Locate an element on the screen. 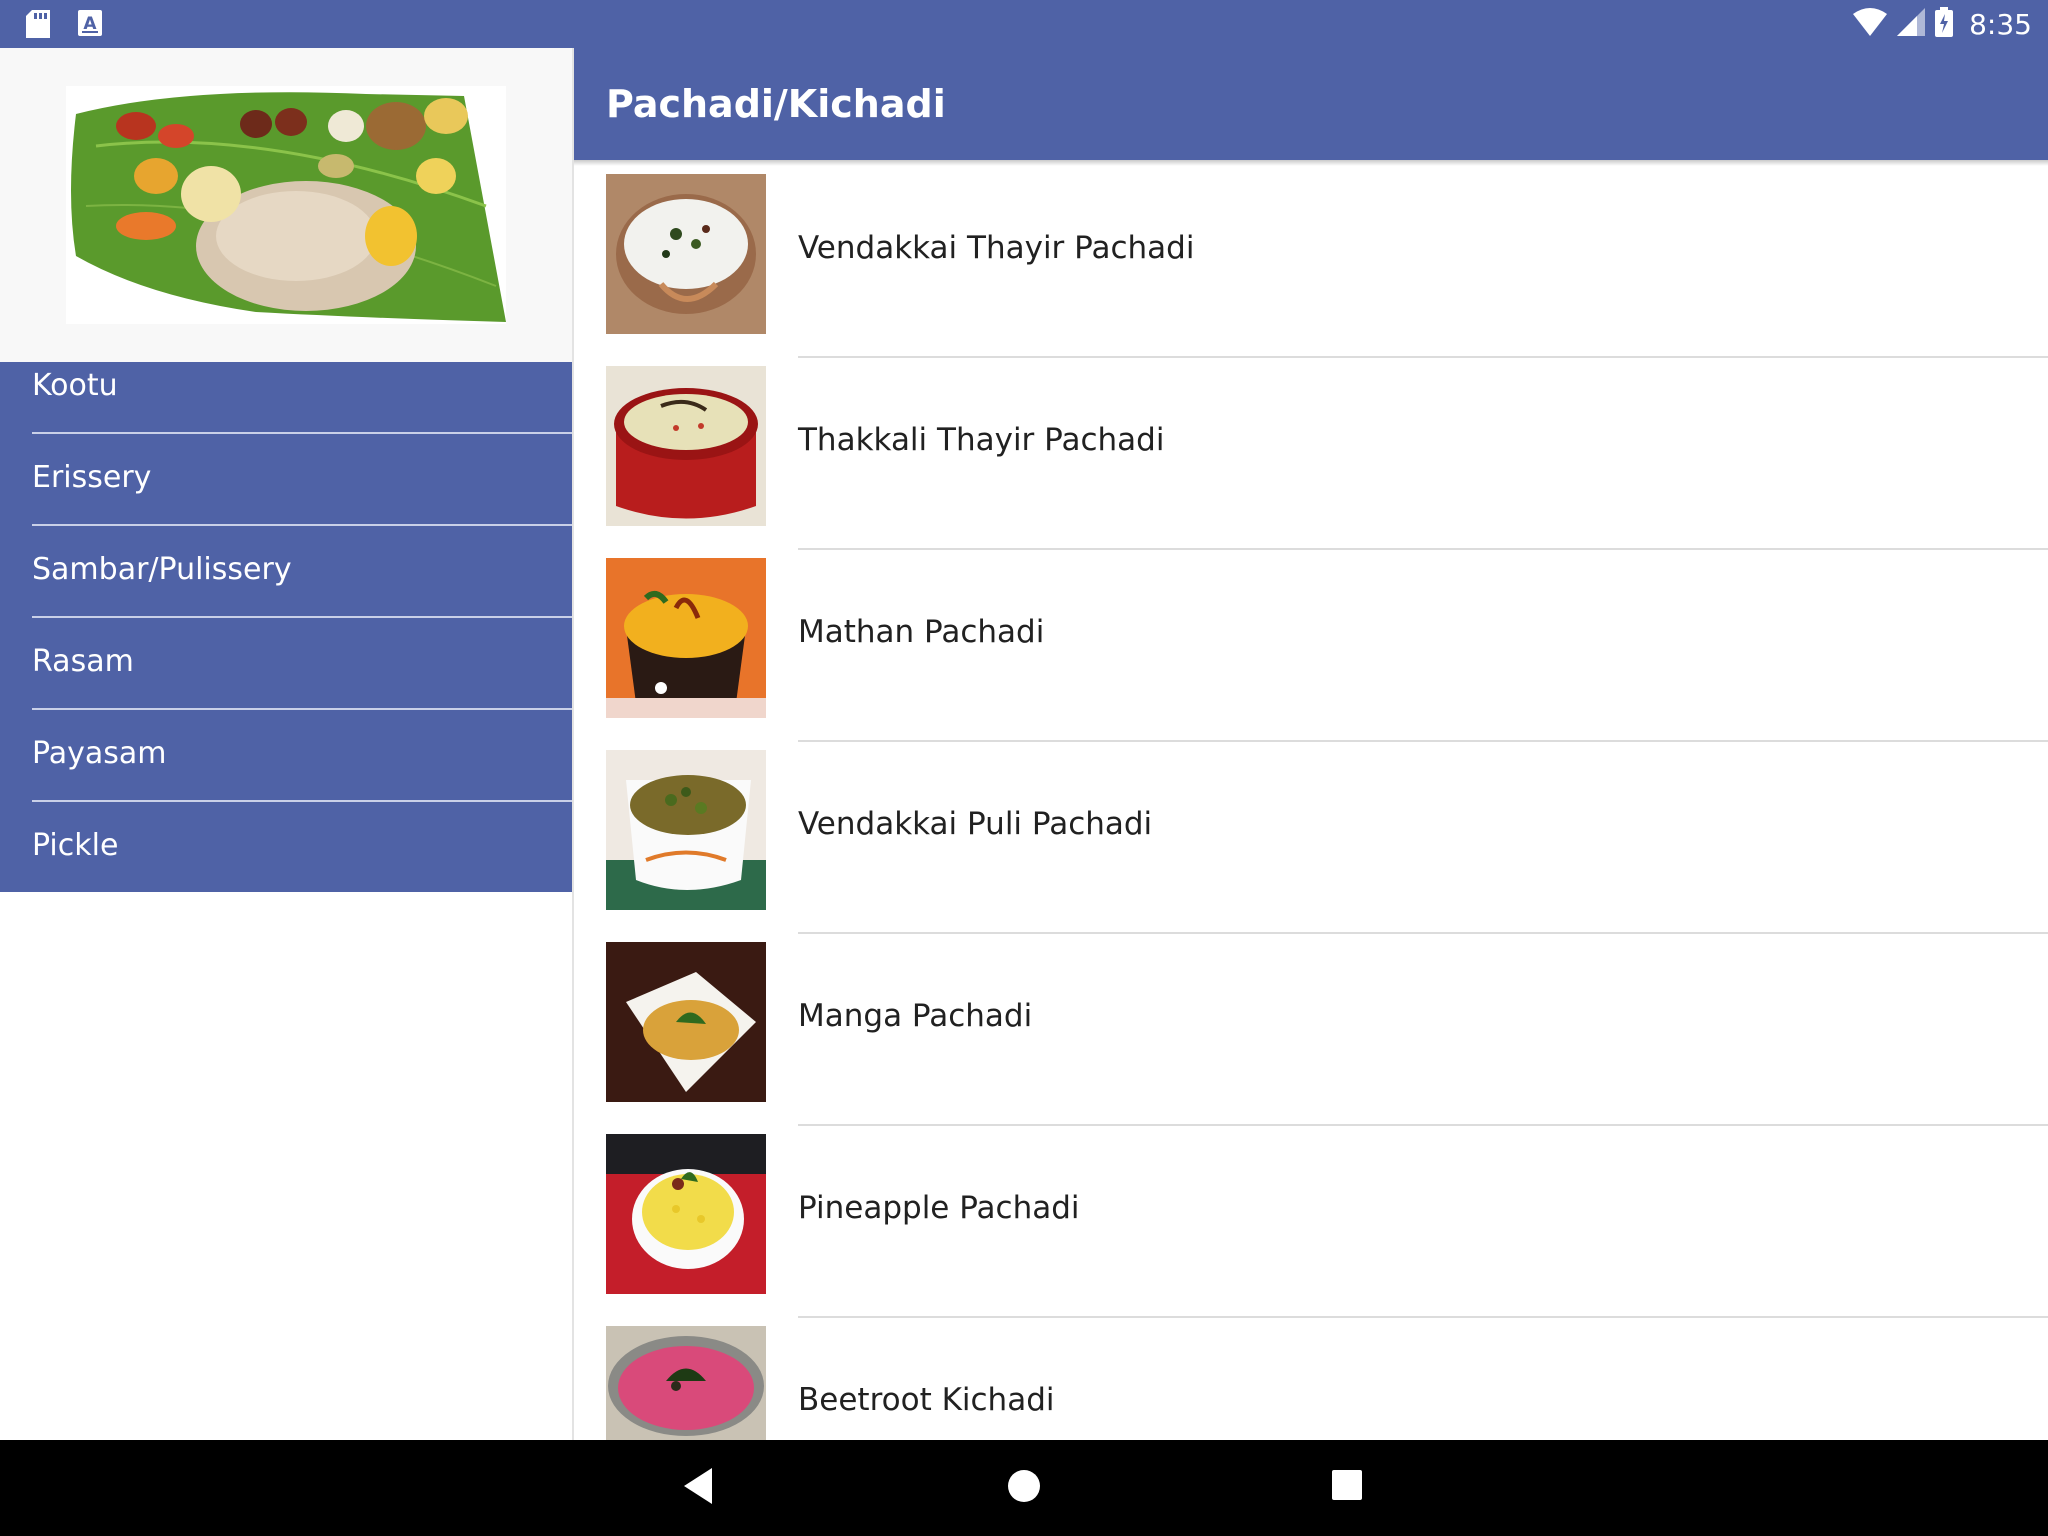 This screenshot has height=1536, width=2048. list-item: Beetroot Kichadi is located at coordinates (1311, 1379).